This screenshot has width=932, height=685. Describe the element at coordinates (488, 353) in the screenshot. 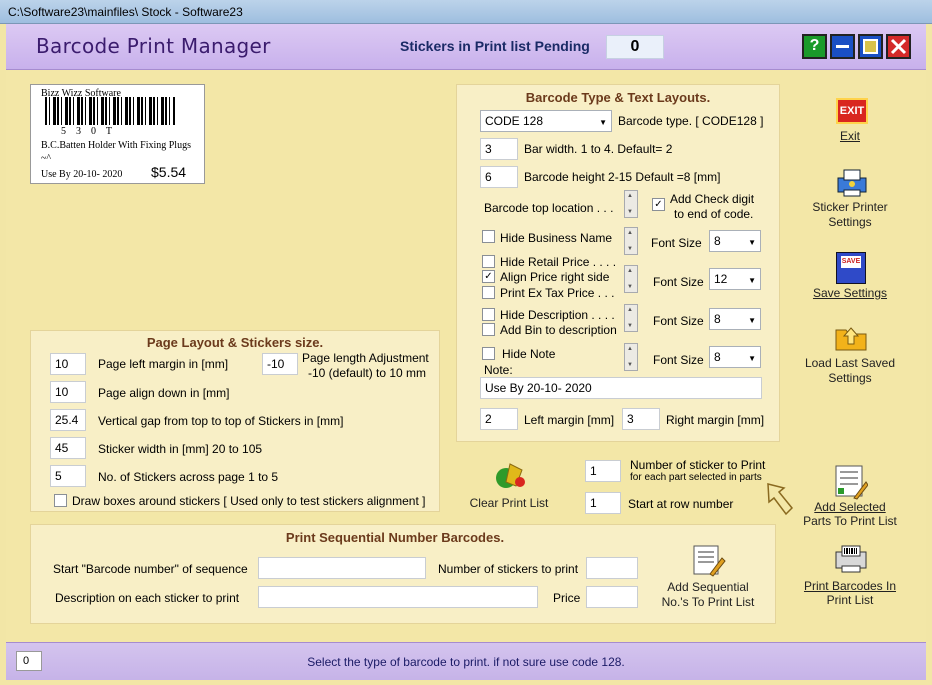

I see `hide-note-checkbox` at that location.